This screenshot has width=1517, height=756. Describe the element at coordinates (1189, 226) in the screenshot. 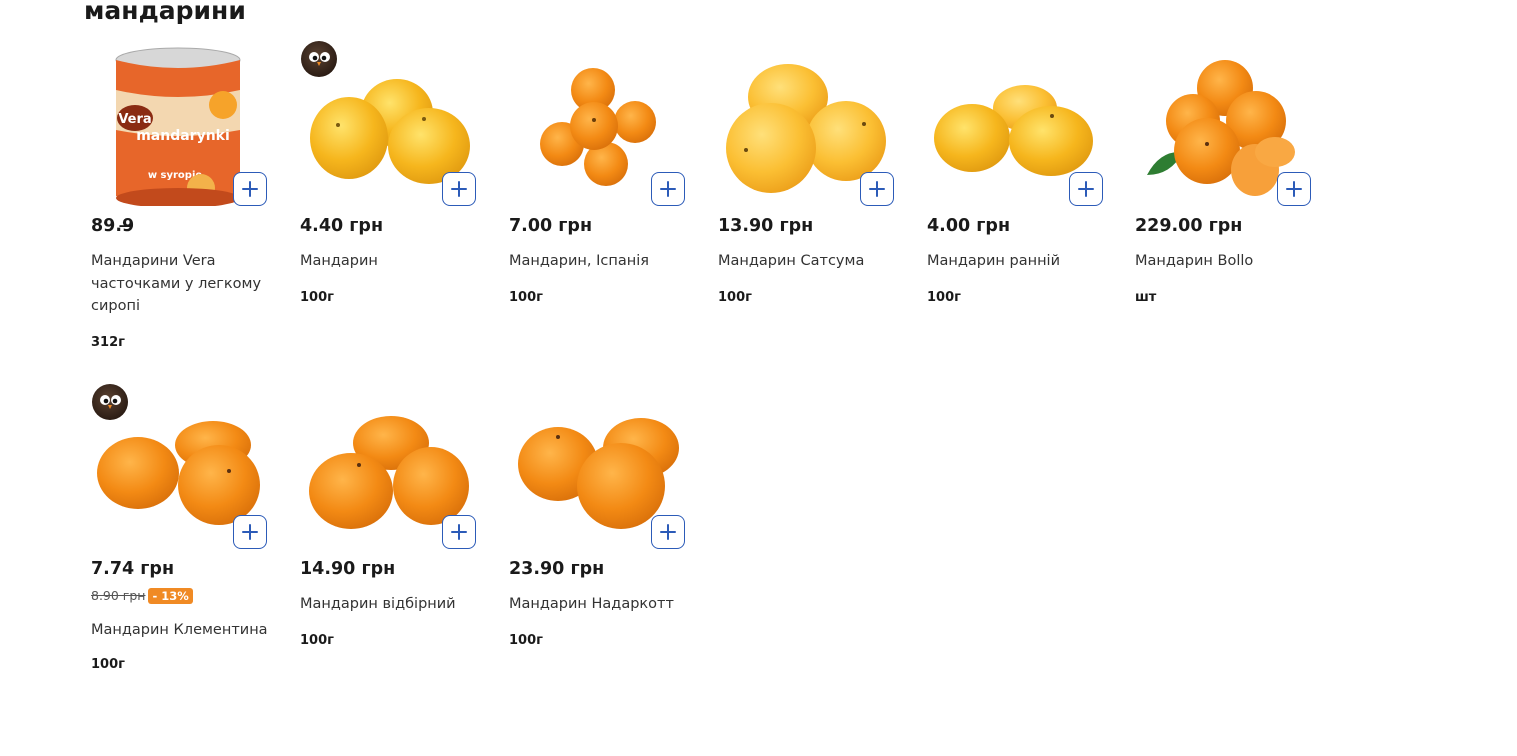

I see `product-price: 229.00 грн` at that location.